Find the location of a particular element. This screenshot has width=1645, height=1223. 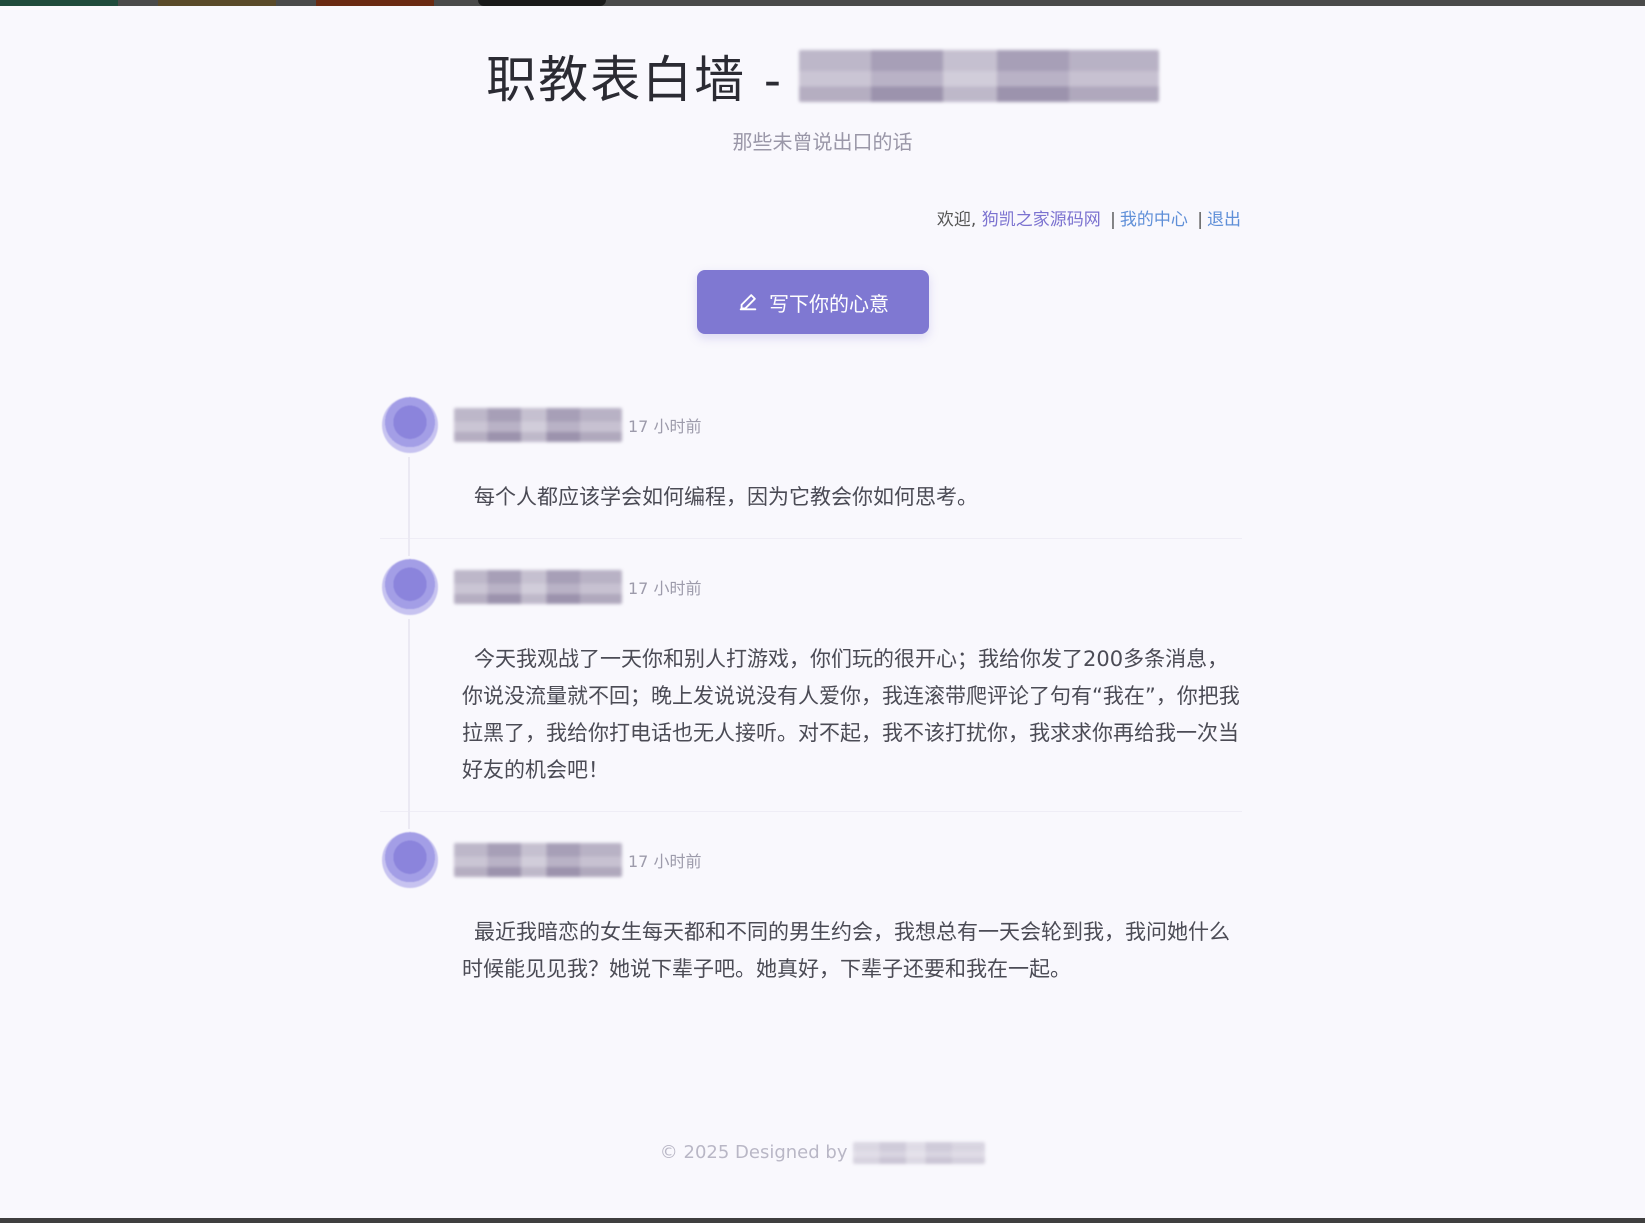

logout-link: 退出 is located at coordinates (1224, 220).